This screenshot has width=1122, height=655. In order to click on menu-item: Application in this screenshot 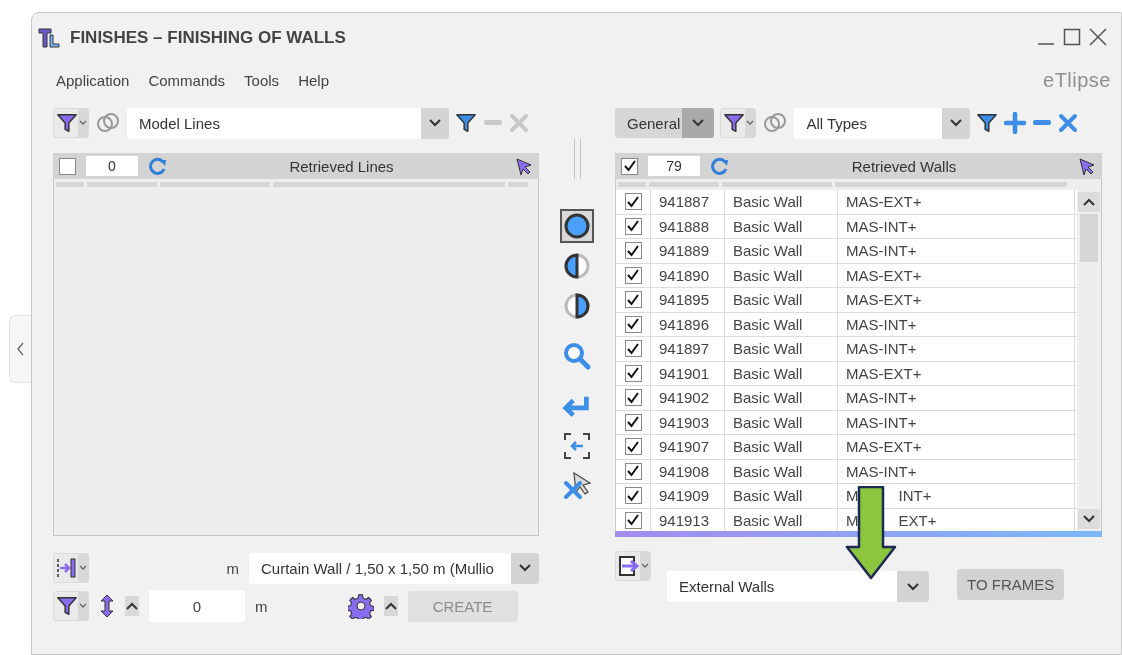, I will do `click(93, 80)`.